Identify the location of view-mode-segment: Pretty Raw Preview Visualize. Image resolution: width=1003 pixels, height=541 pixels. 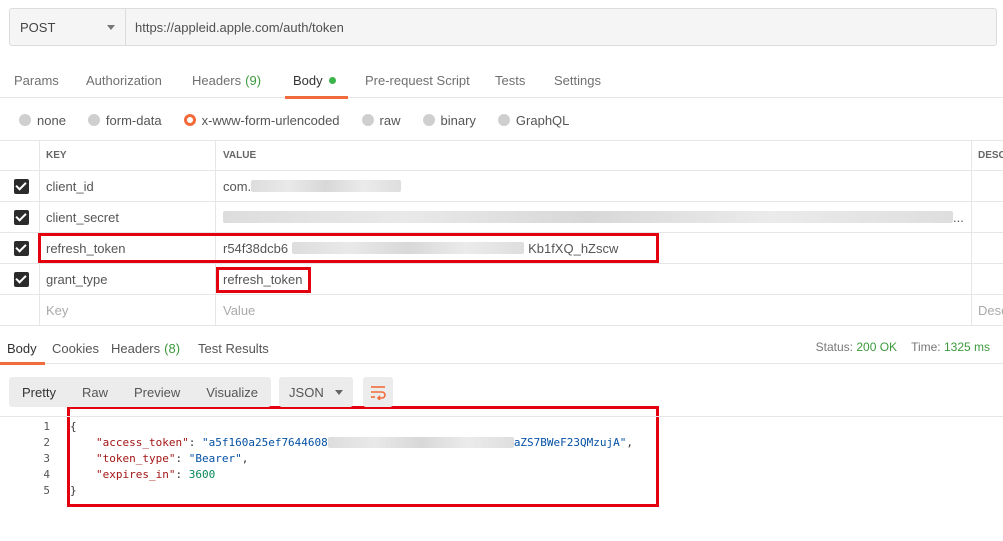
(140, 392).